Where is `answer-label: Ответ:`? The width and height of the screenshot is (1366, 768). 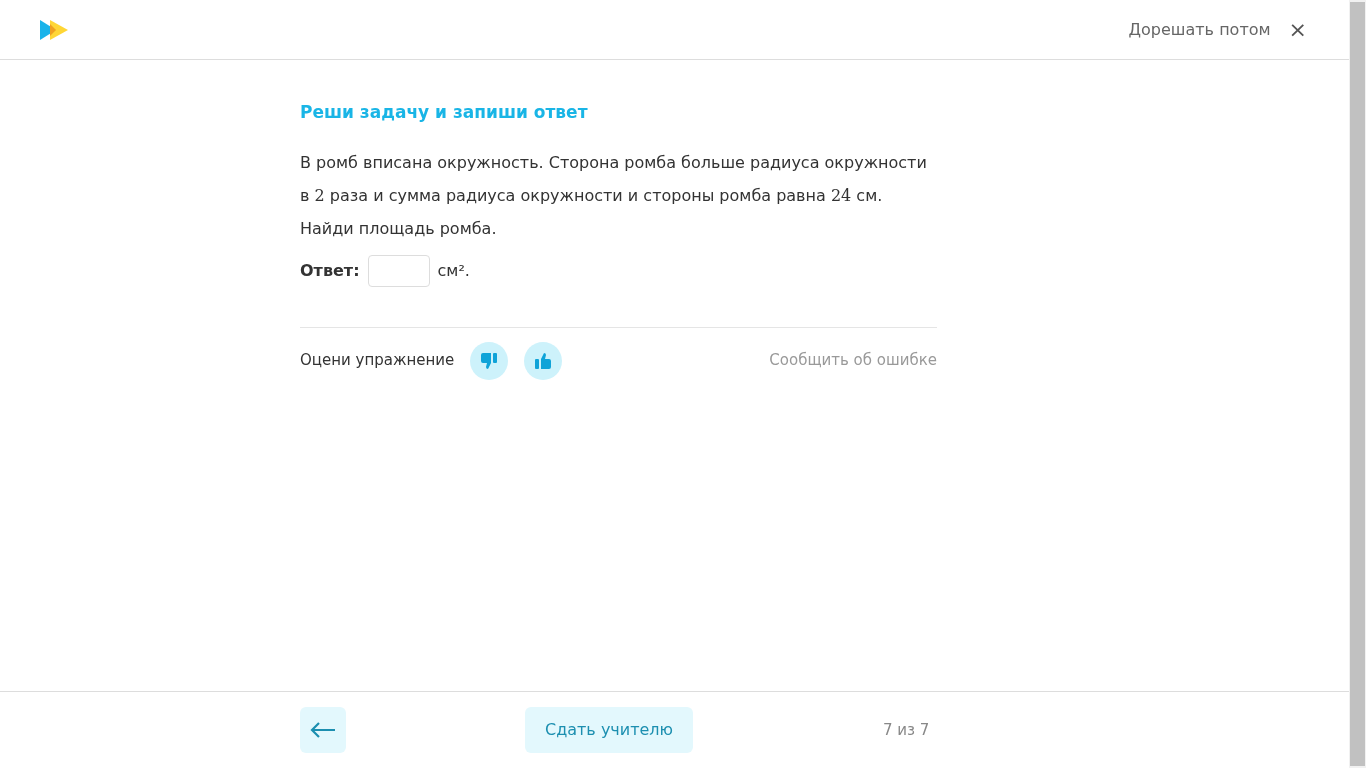 answer-label: Ответ: is located at coordinates (330, 270).